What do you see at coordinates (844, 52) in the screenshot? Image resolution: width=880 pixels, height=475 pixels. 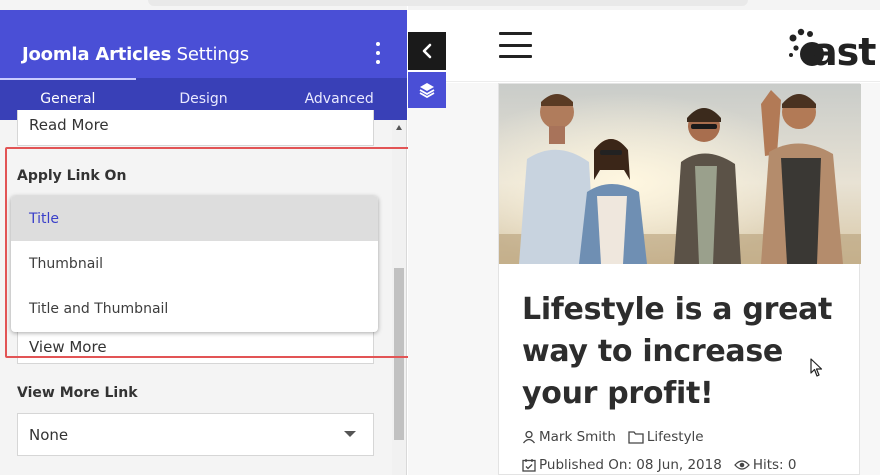 I see `logo-text: ast` at bounding box center [844, 52].